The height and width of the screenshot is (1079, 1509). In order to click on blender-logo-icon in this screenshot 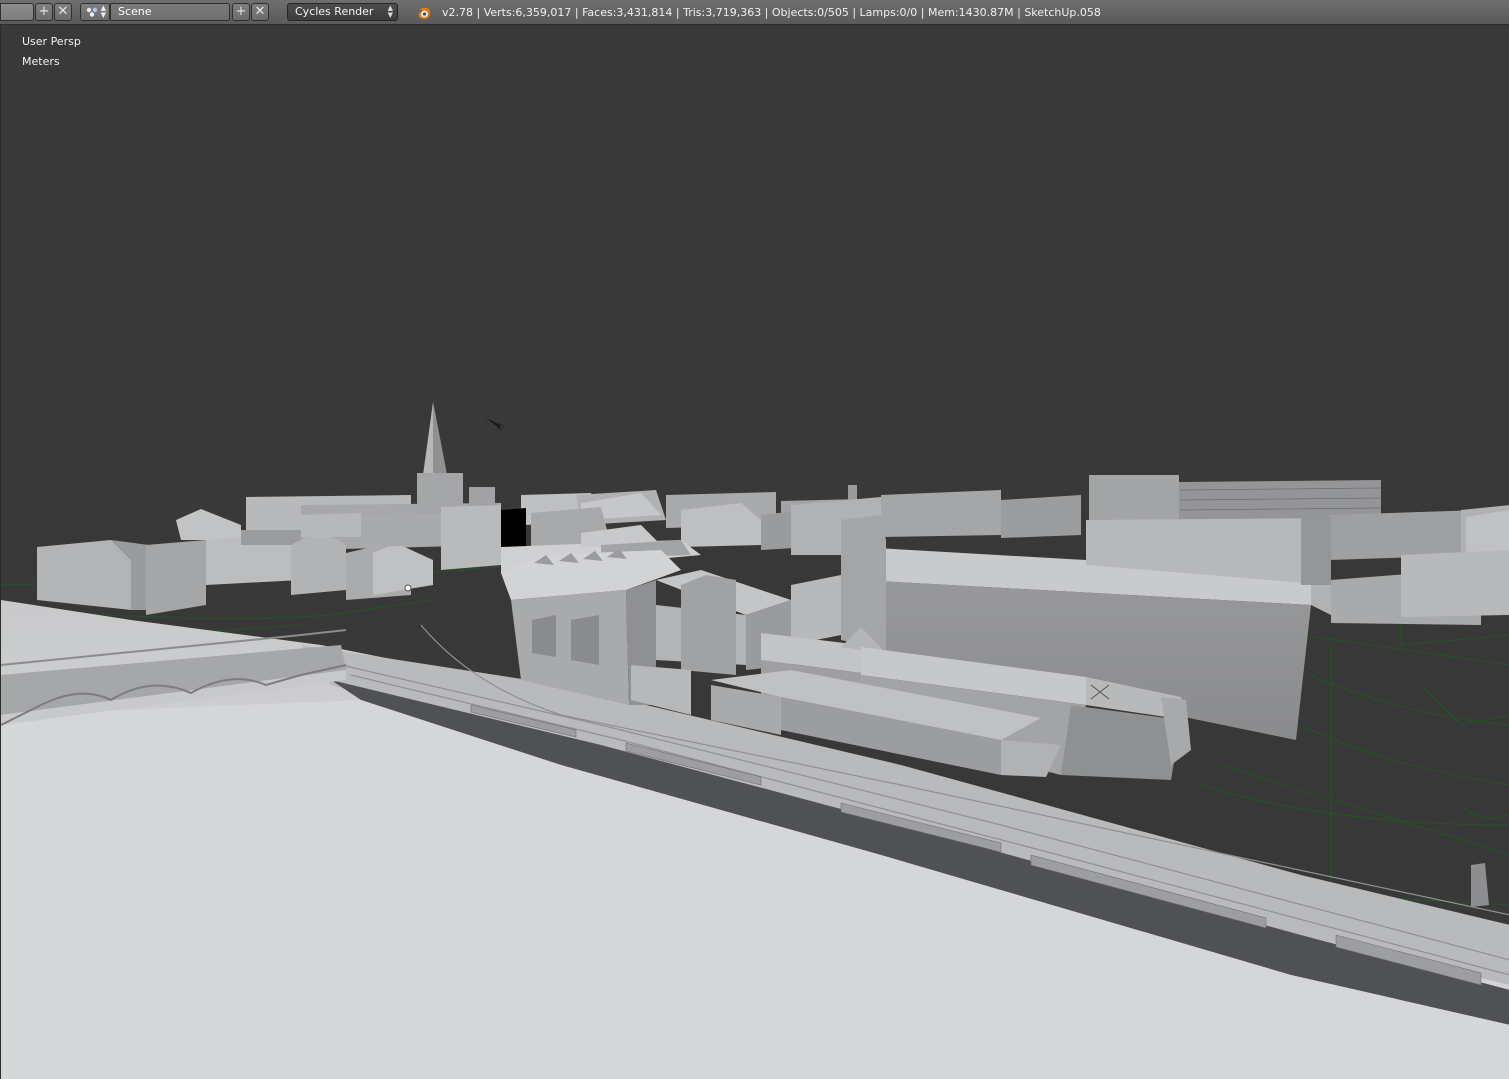, I will do `click(424, 13)`.